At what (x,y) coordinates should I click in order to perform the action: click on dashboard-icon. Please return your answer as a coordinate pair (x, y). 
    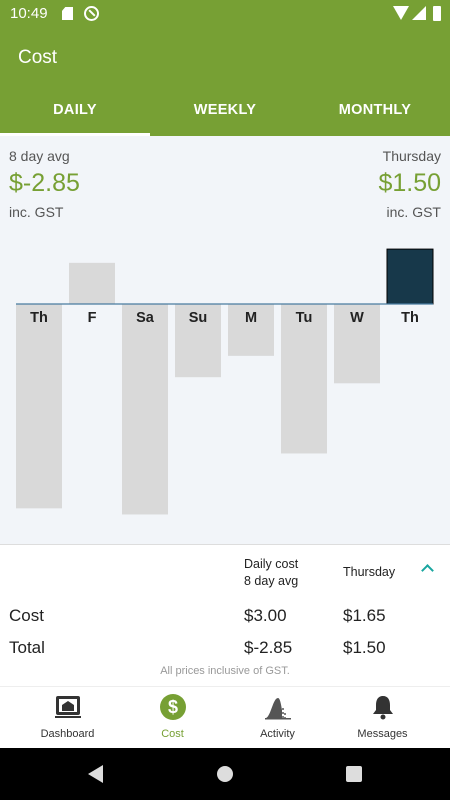
    Looking at the image, I should click on (68, 707).